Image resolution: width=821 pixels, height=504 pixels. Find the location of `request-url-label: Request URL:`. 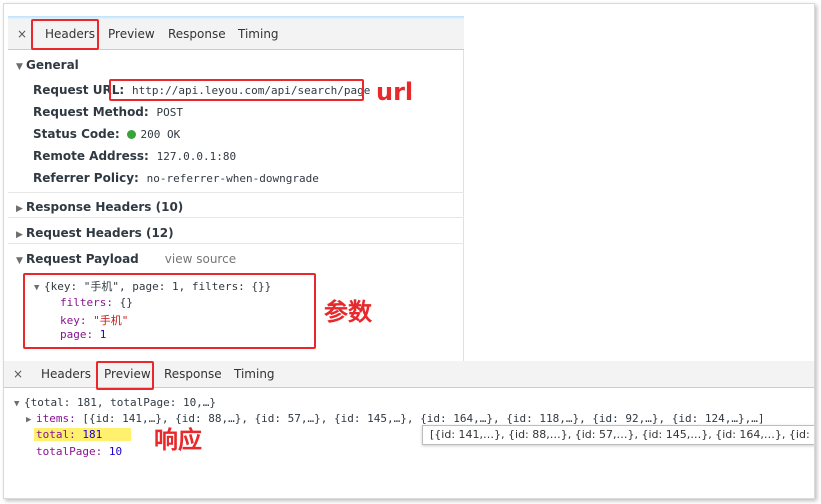

request-url-label: Request URL: is located at coordinates (79, 90).